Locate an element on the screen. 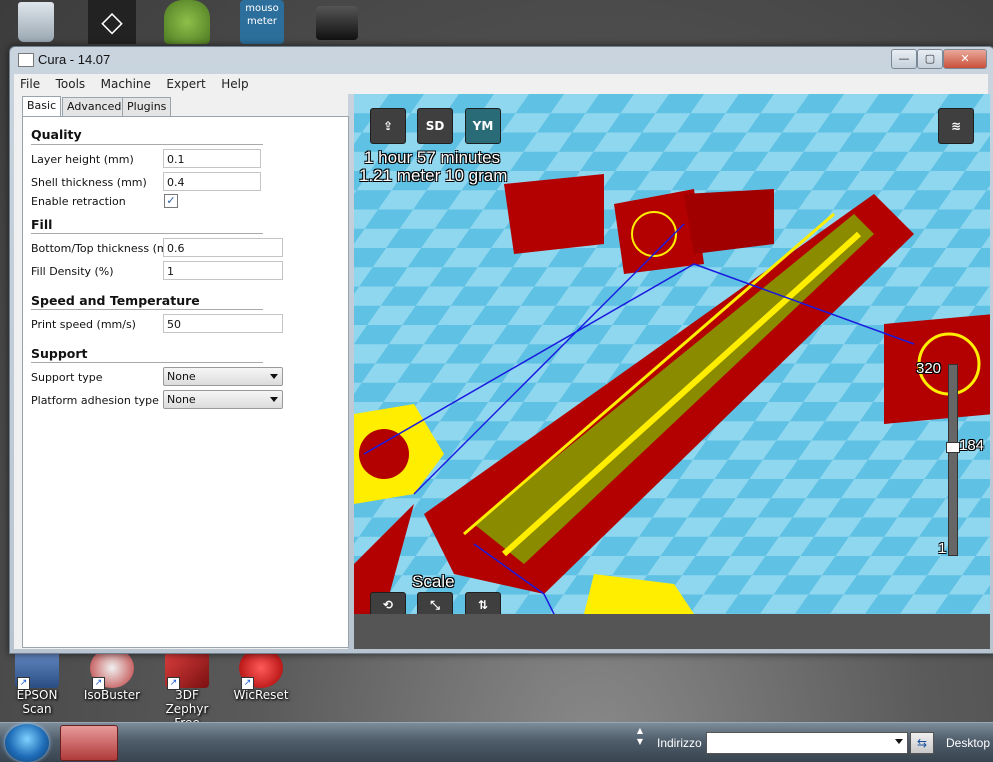 Image resolution: width=993 pixels, height=762 pixels. menu-machine: Machine is located at coordinates (126, 82).